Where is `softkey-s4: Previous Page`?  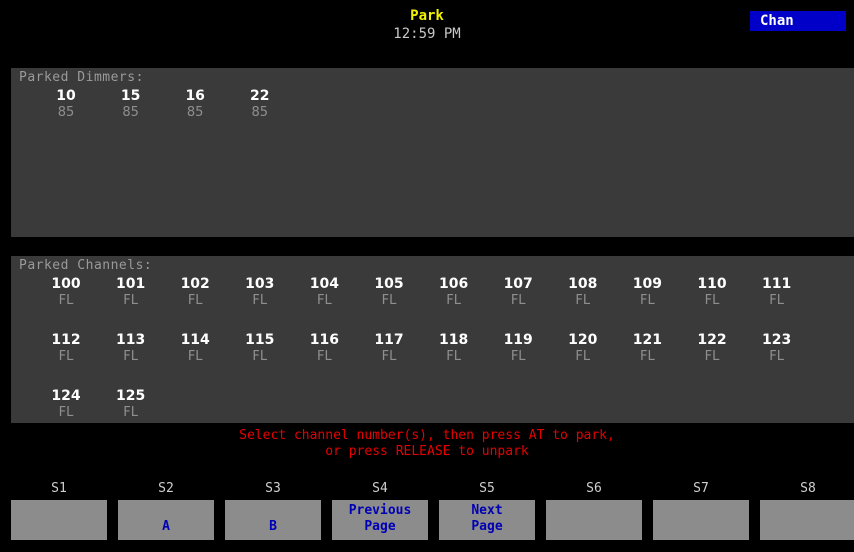
softkey-s4: Previous Page is located at coordinates (380, 520).